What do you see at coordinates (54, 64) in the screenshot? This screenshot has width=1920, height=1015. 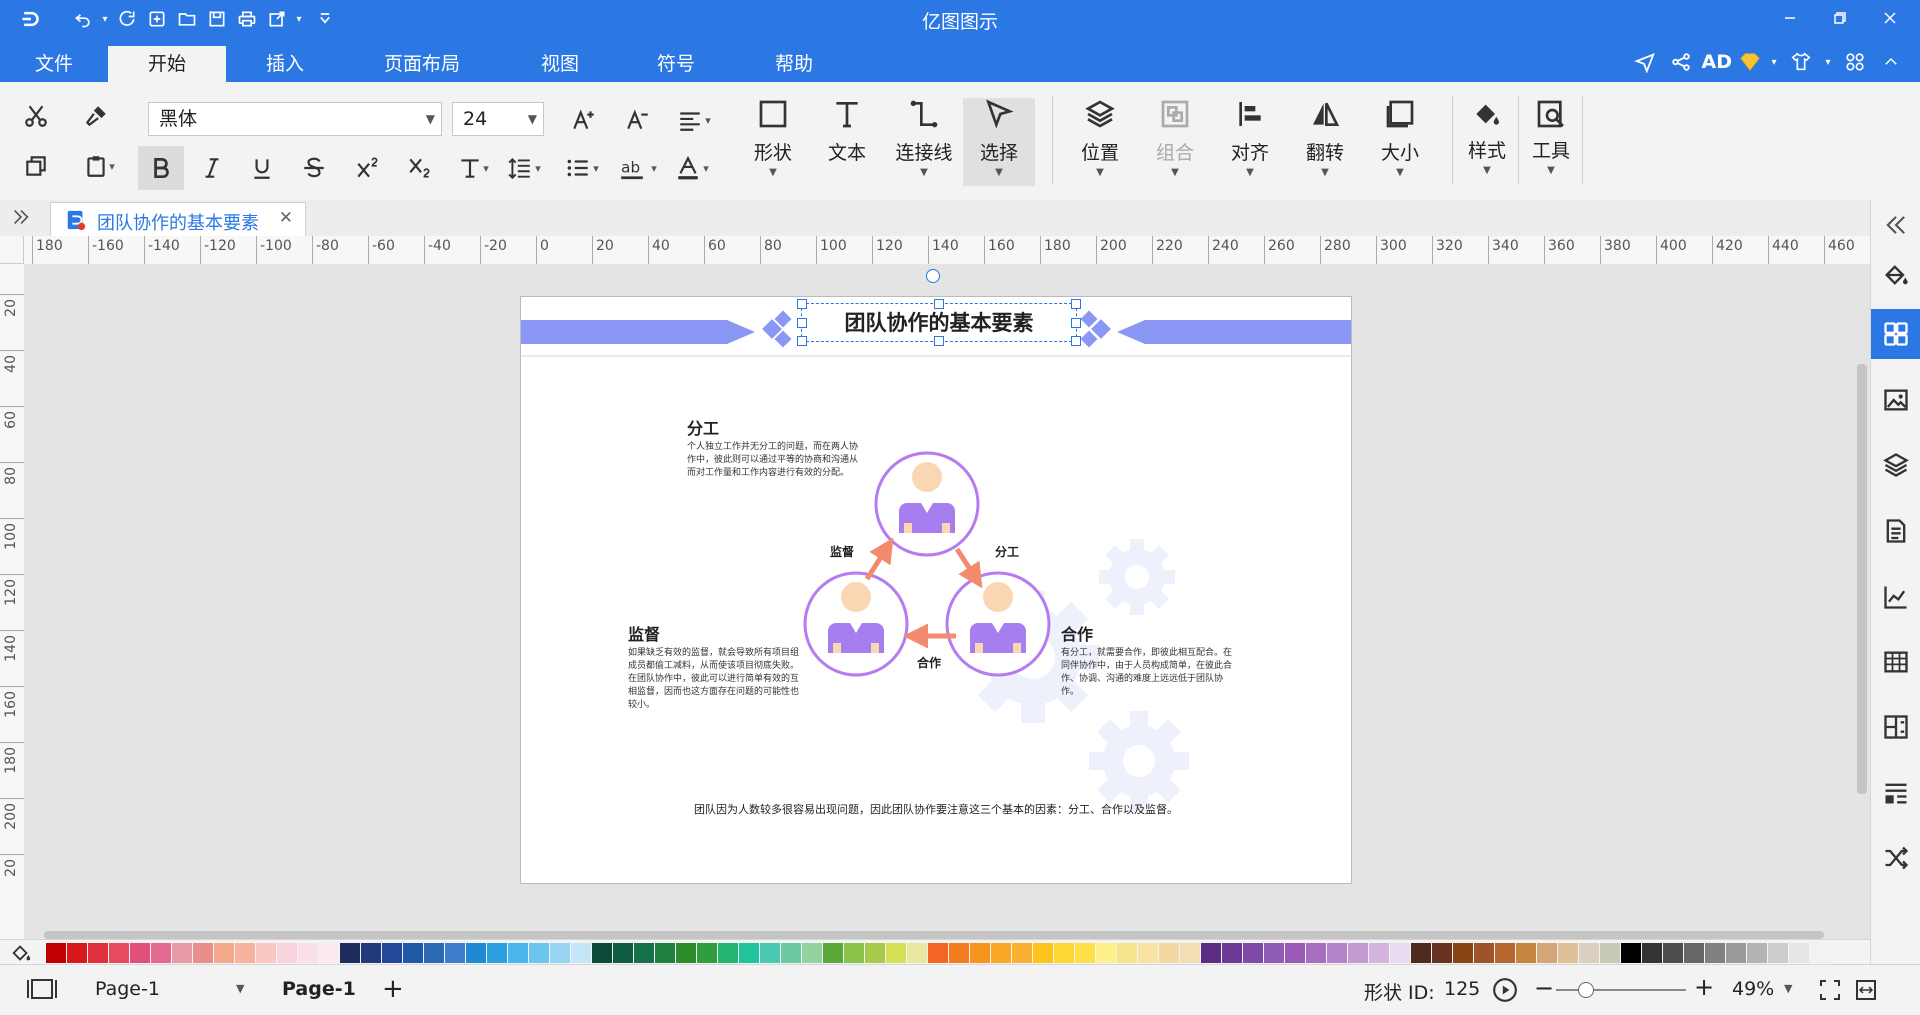 I see `tab-file: 文件` at bounding box center [54, 64].